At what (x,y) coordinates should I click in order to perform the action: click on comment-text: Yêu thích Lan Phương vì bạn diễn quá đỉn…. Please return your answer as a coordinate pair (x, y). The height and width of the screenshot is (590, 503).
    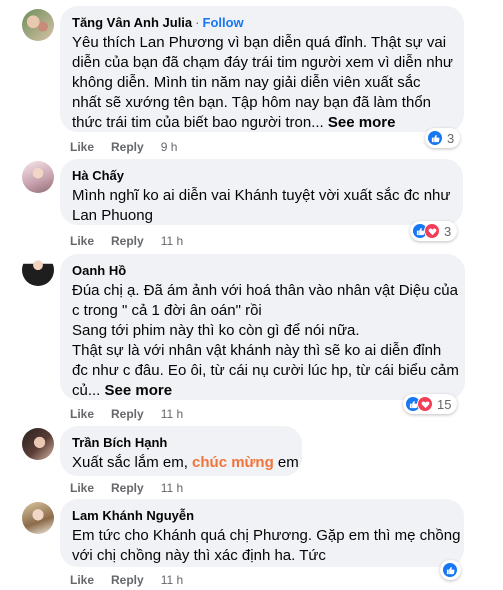
    Looking at the image, I should click on (262, 83).